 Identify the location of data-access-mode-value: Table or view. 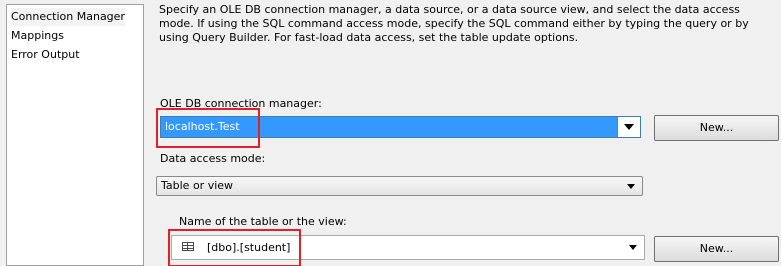
(197, 185).